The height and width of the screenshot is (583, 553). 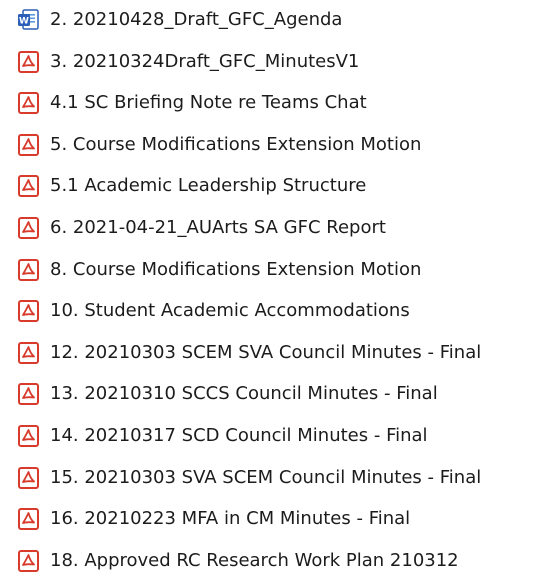 I want to click on file-name: 8. Course Modifications Extension Motion, so click(x=236, y=269).